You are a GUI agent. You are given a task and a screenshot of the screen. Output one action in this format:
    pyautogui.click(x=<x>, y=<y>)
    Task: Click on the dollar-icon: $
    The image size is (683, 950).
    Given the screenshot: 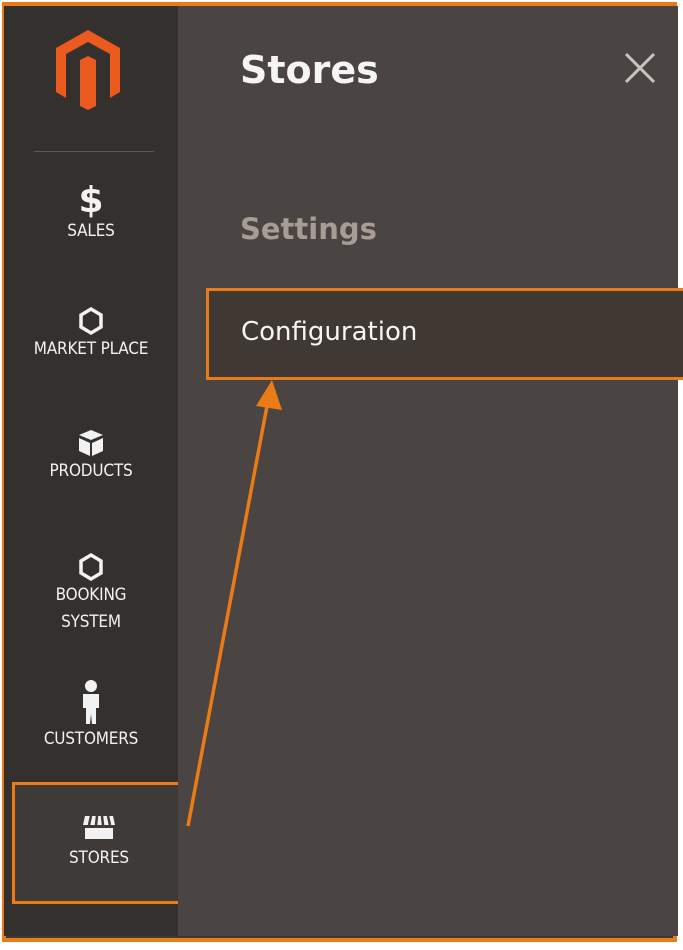 What is the action you would take?
    pyautogui.click(x=90, y=199)
    